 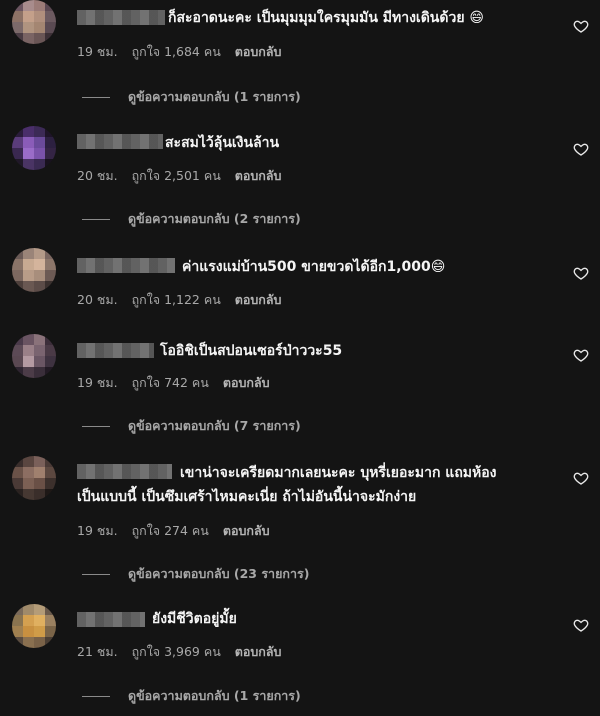 I want to click on comment-meta: 20 ชม. ถูกใจ 1,122 คน ตอบกลับ, so click(x=184, y=300).